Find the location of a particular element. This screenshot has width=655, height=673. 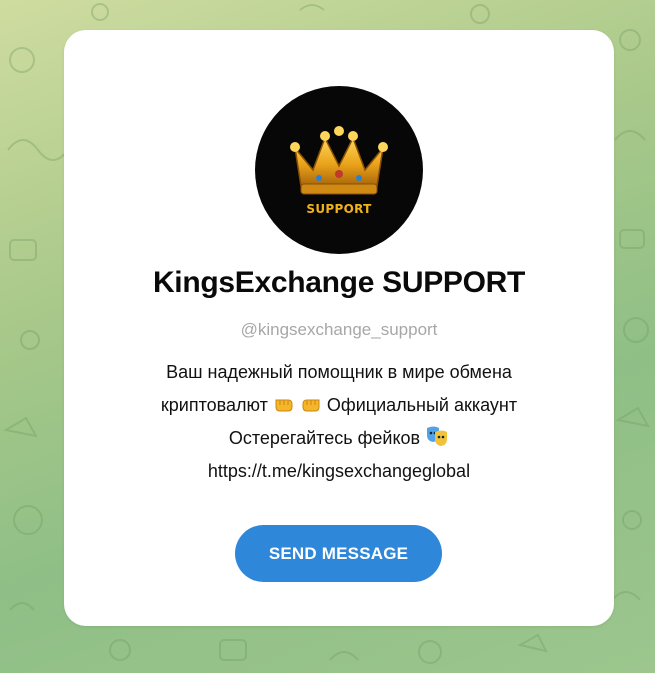

left-facing-fist-icon is located at coordinates (284, 405).